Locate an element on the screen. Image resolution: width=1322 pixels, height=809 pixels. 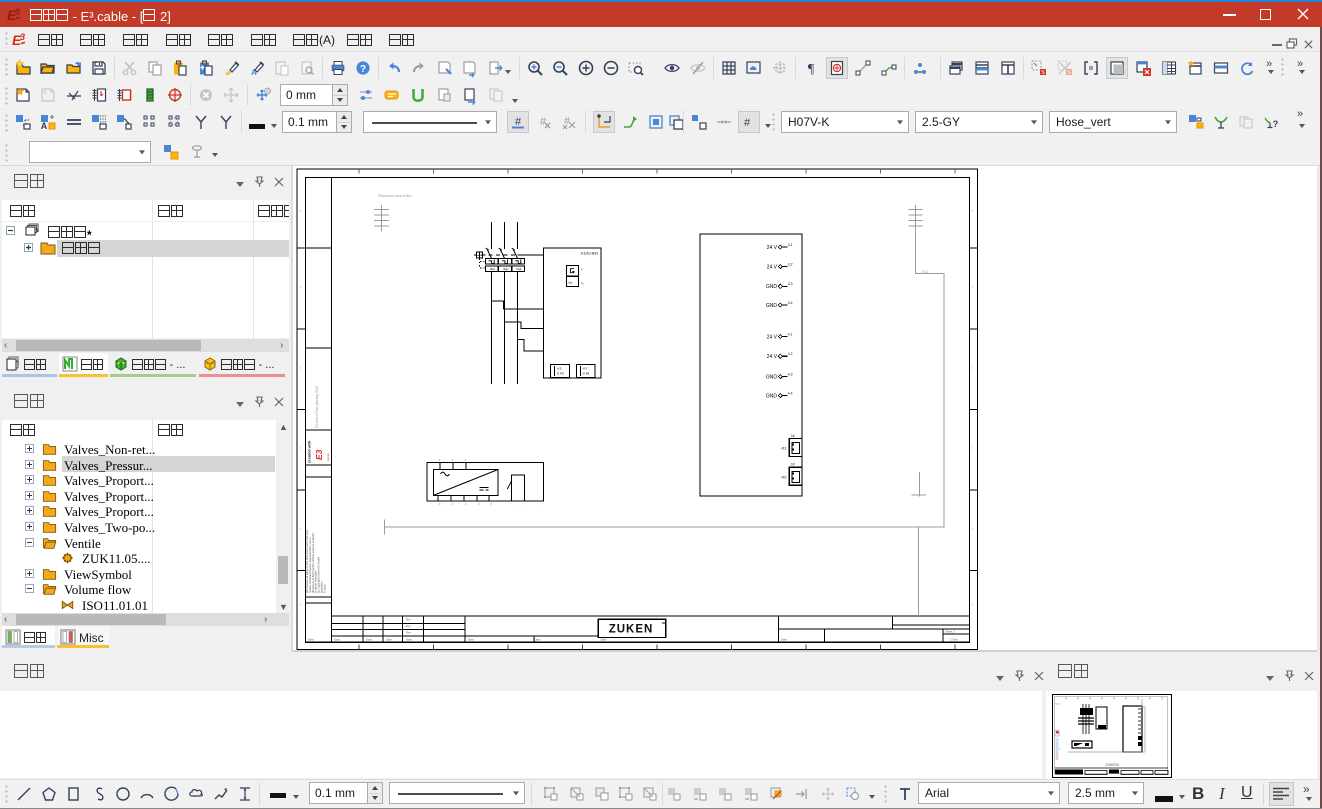
svg-text: L is located at coordinates (583, 269).